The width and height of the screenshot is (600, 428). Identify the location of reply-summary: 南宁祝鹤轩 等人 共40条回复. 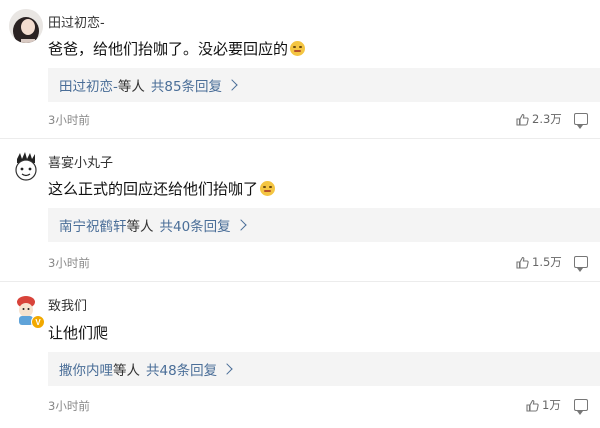
(324, 225).